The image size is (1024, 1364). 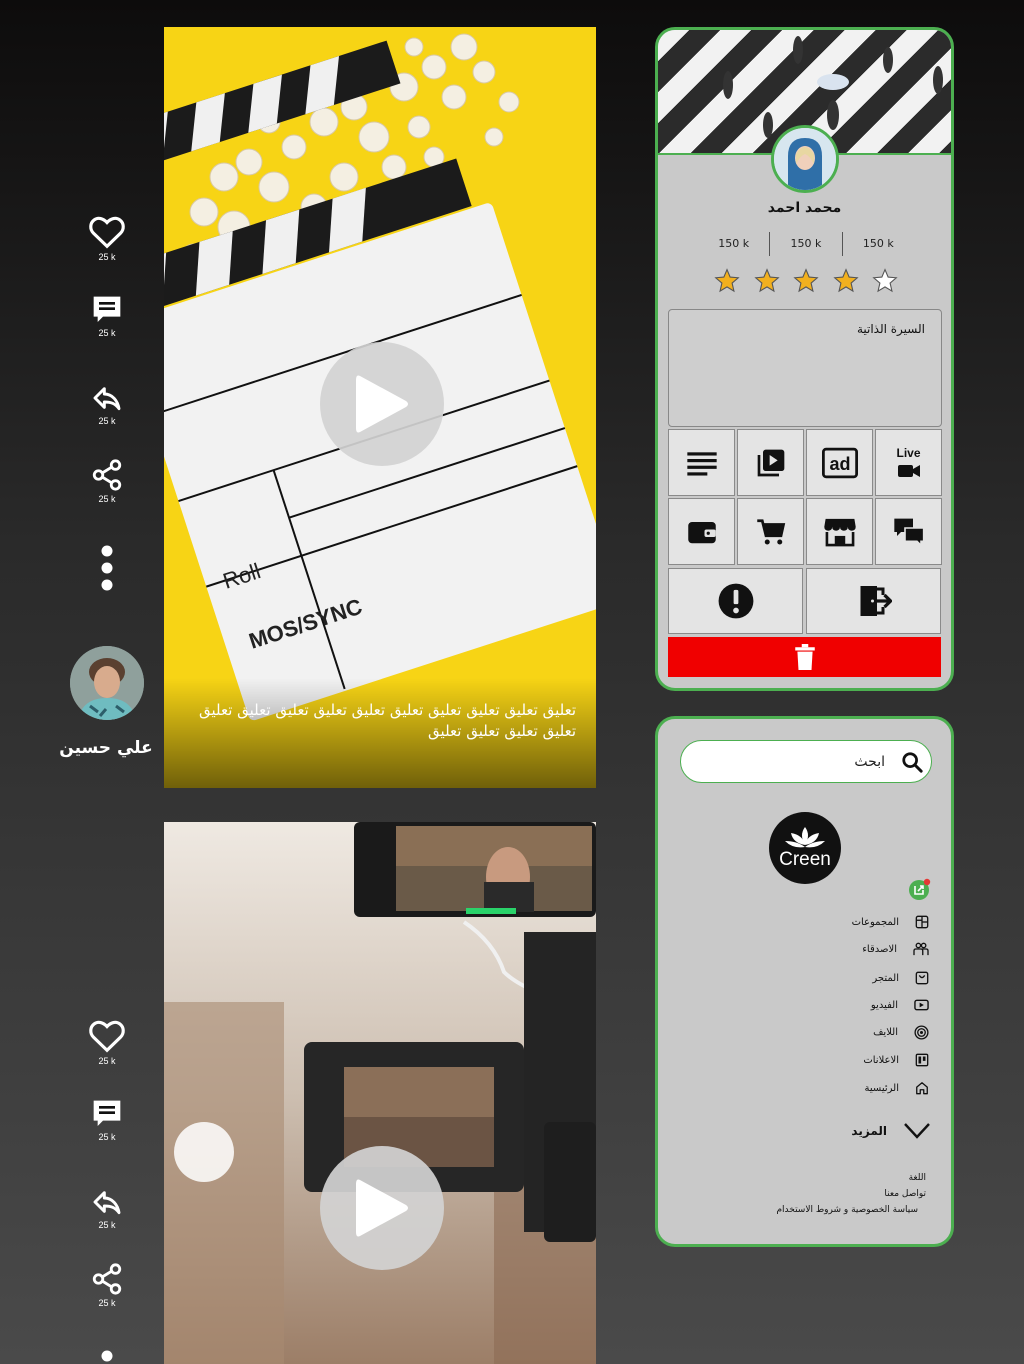 What do you see at coordinates (107, 232) in the screenshot?
I see `heart-icon` at bounding box center [107, 232].